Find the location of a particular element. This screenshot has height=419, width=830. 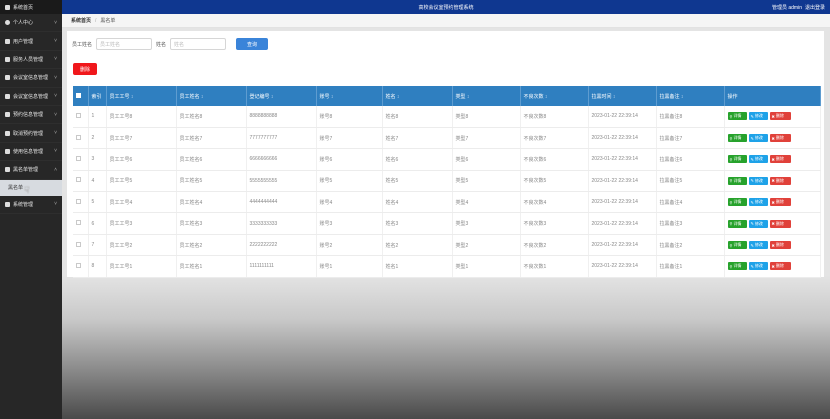

column-header: 姓名 ↕ is located at coordinates (417, 96).